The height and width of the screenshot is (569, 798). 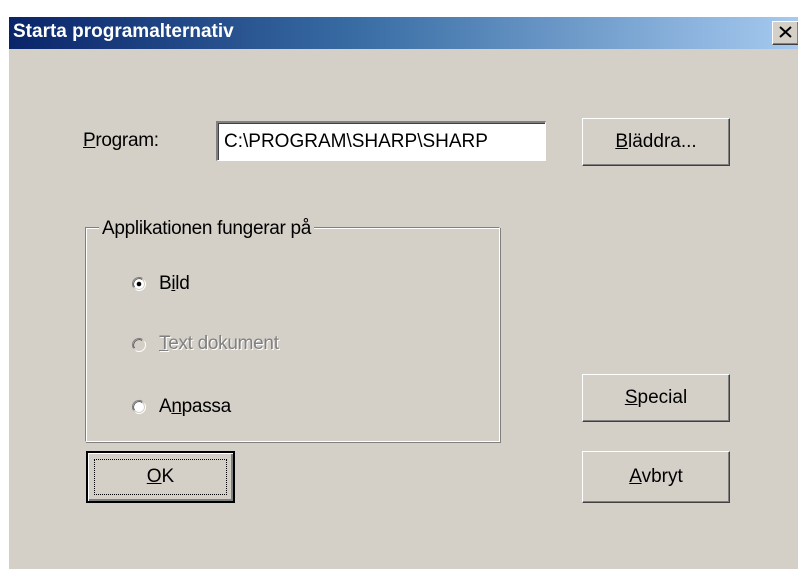 I want to click on focus-rectangle, so click(x=160, y=477).